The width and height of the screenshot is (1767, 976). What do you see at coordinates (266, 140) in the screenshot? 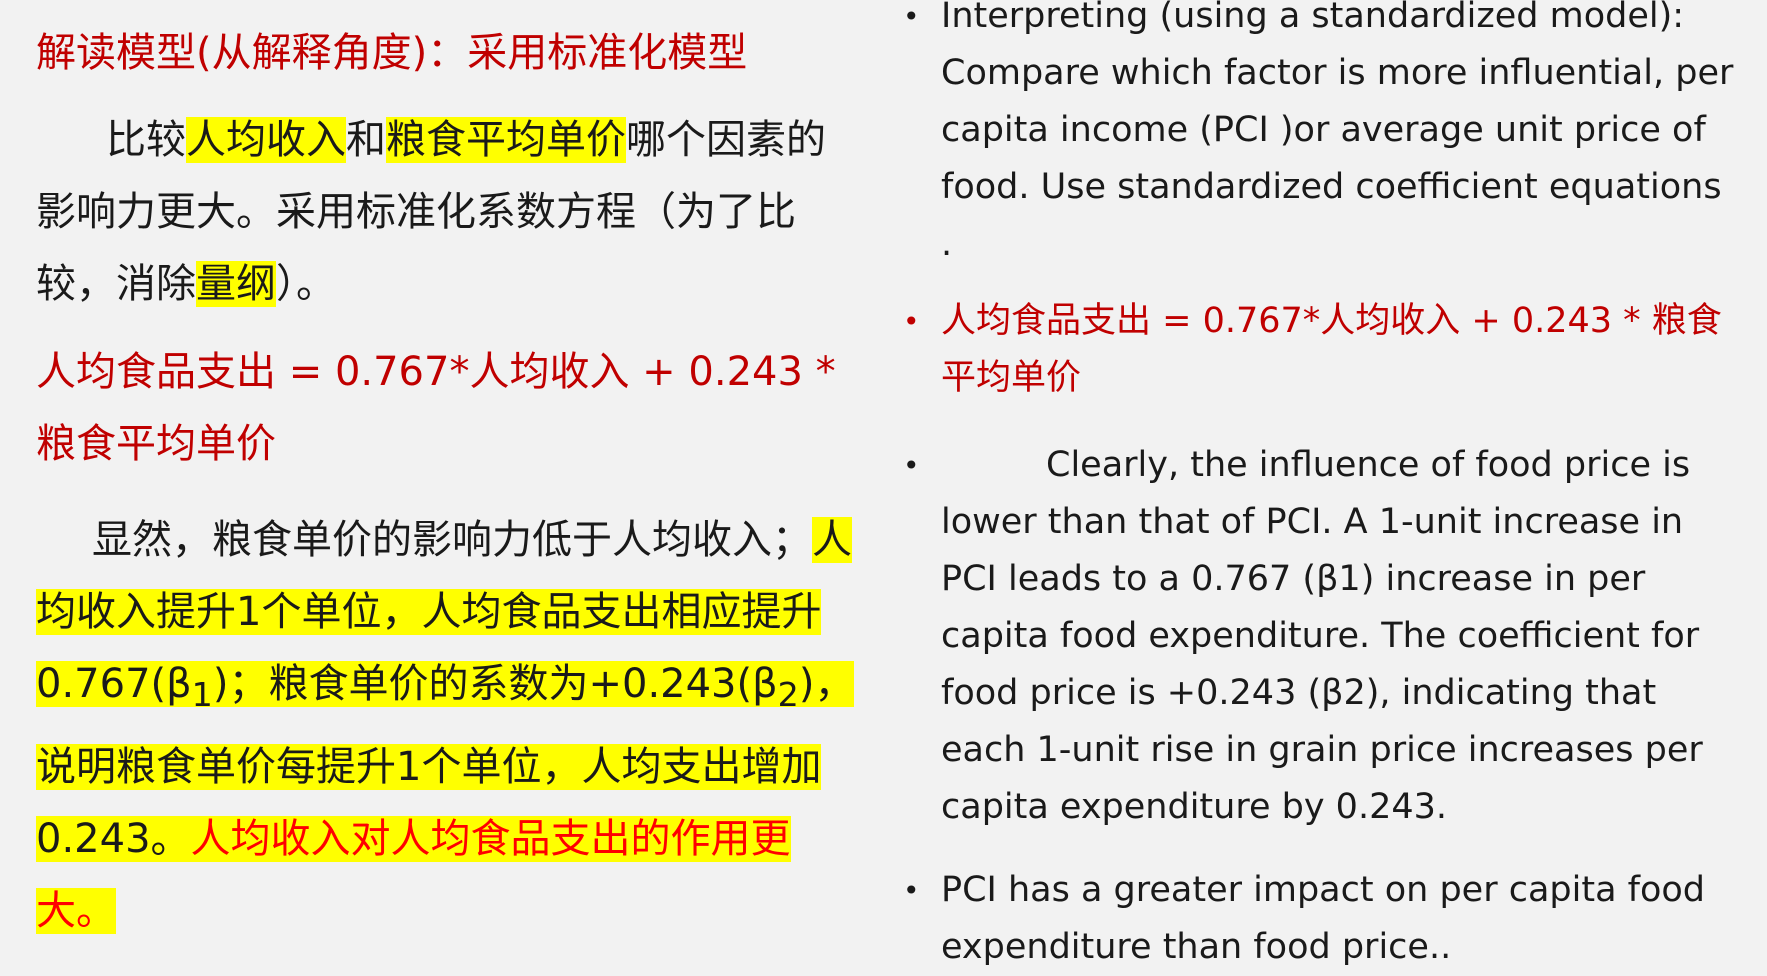
I see `highlight-pci: 人均收入` at bounding box center [266, 140].